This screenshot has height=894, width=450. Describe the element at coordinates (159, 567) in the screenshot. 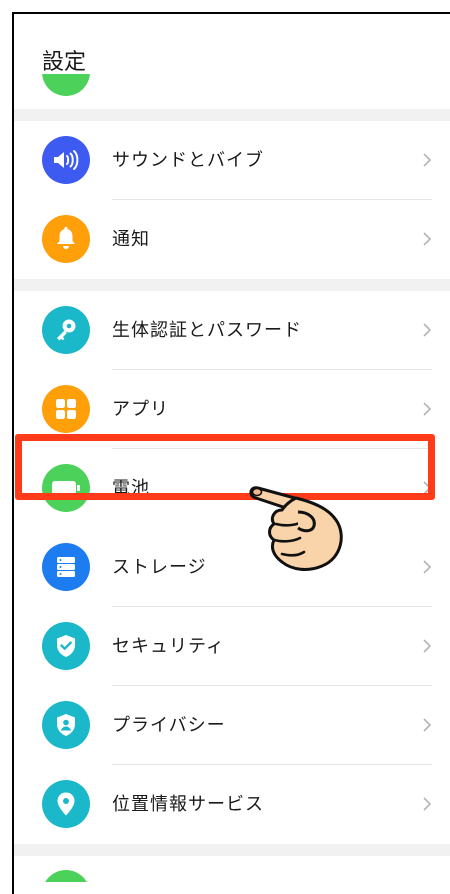

I see `settings-item-label: ストレージ` at that location.